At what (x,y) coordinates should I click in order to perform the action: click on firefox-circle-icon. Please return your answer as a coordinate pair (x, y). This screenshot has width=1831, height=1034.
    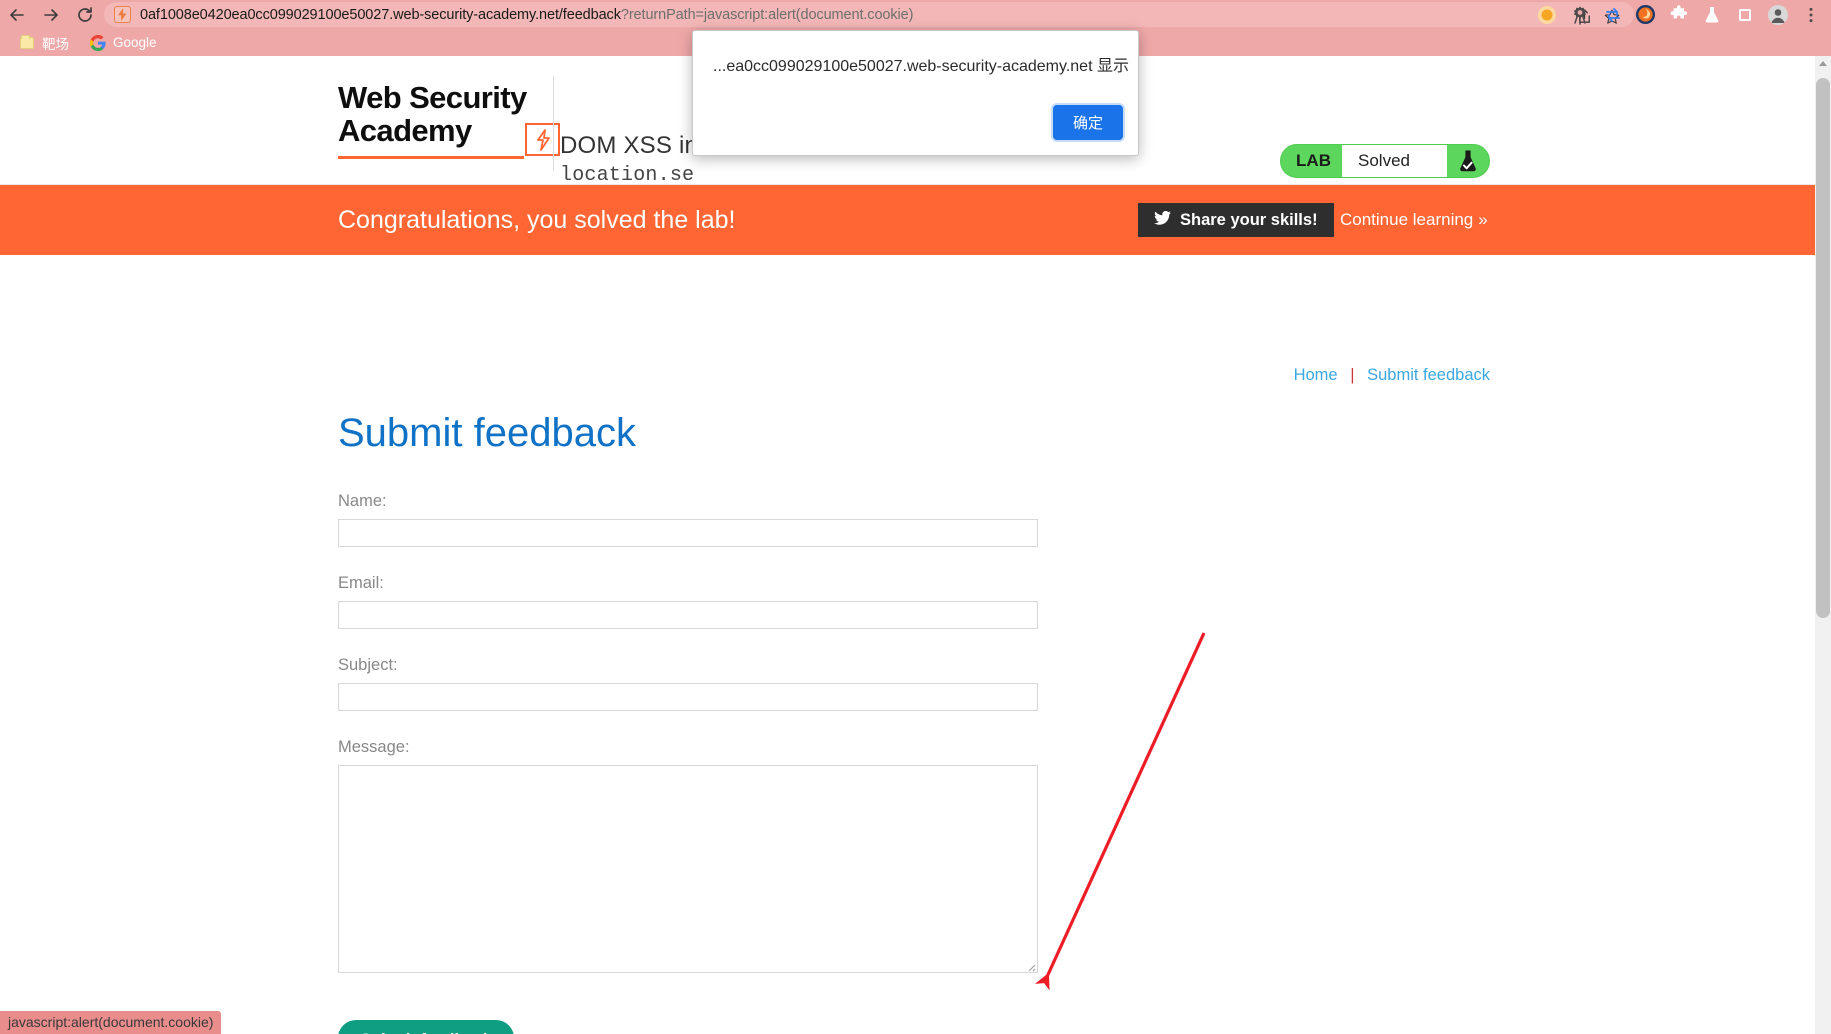
    Looking at the image, I should click on (1645, 14).